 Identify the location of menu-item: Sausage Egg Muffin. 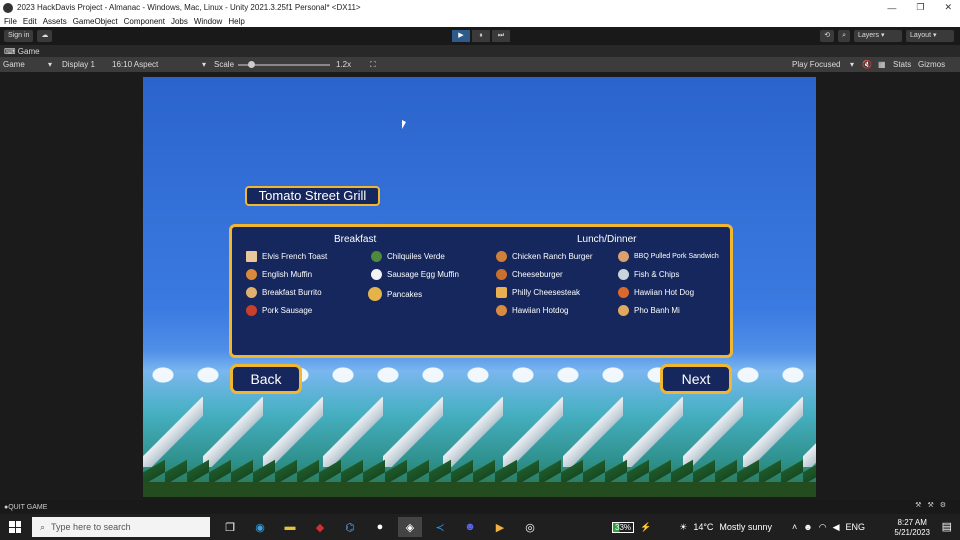
(415, 274).